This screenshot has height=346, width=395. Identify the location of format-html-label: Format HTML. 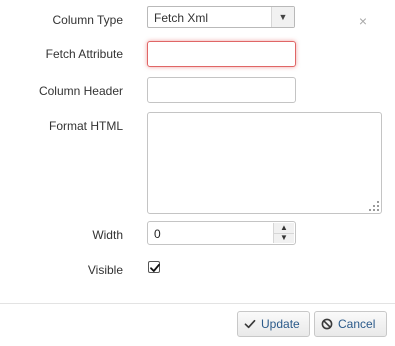
(85, 126).